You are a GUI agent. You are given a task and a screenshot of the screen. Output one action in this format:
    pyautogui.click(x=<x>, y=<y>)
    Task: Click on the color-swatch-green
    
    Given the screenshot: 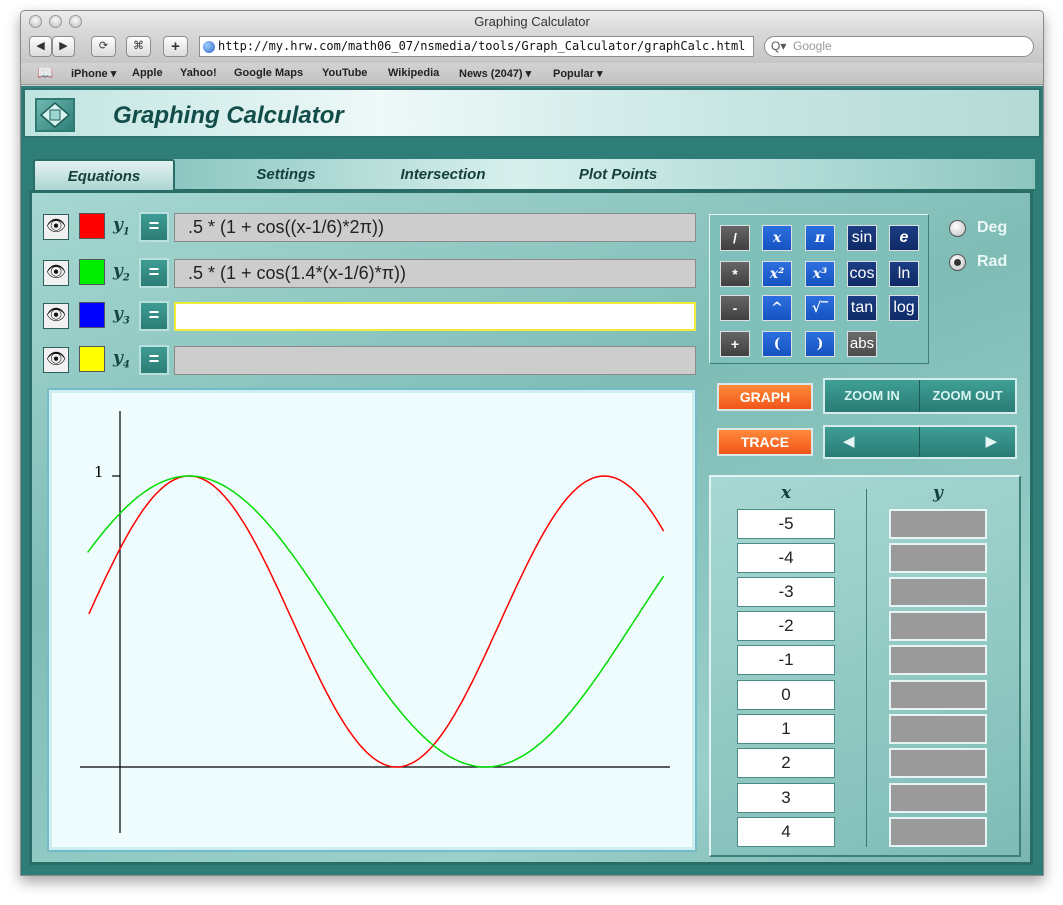 What is the action you would take?
    pyautogui.click(x=92, y=272)
    